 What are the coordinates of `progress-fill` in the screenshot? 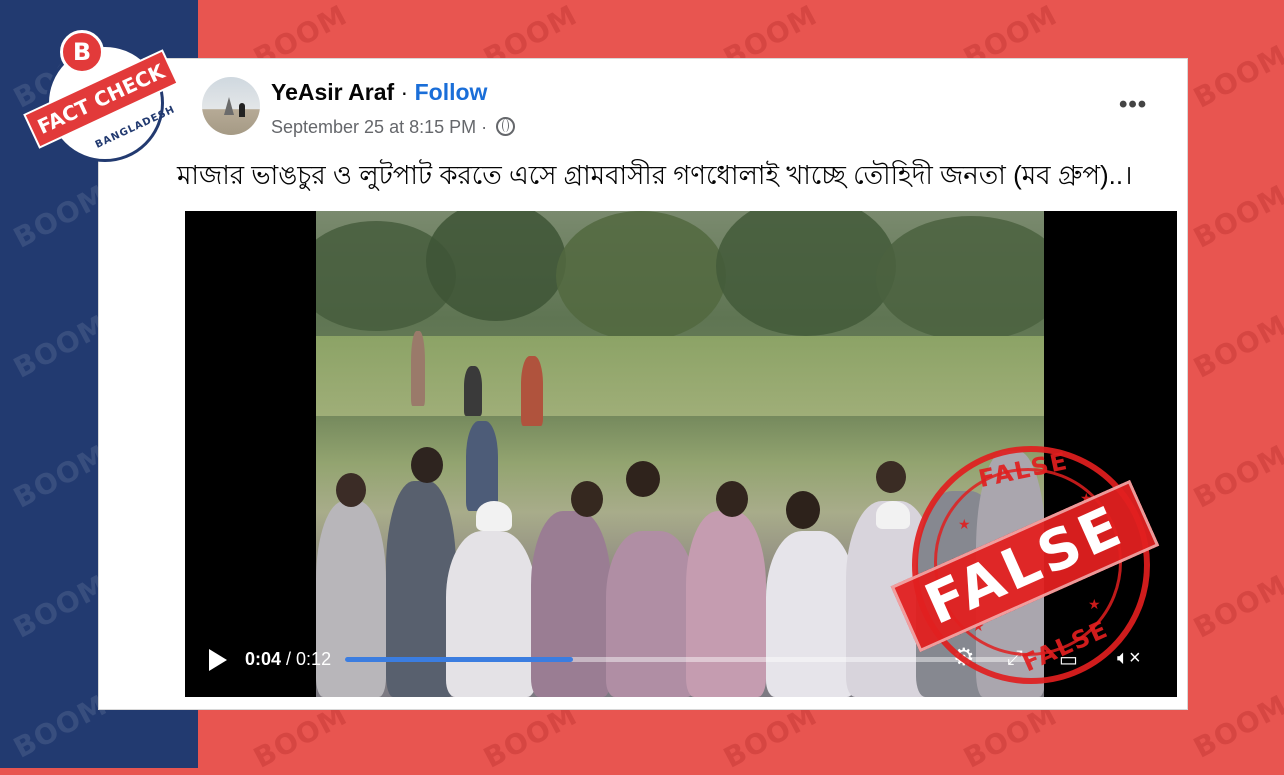 It's located at (459, 659).